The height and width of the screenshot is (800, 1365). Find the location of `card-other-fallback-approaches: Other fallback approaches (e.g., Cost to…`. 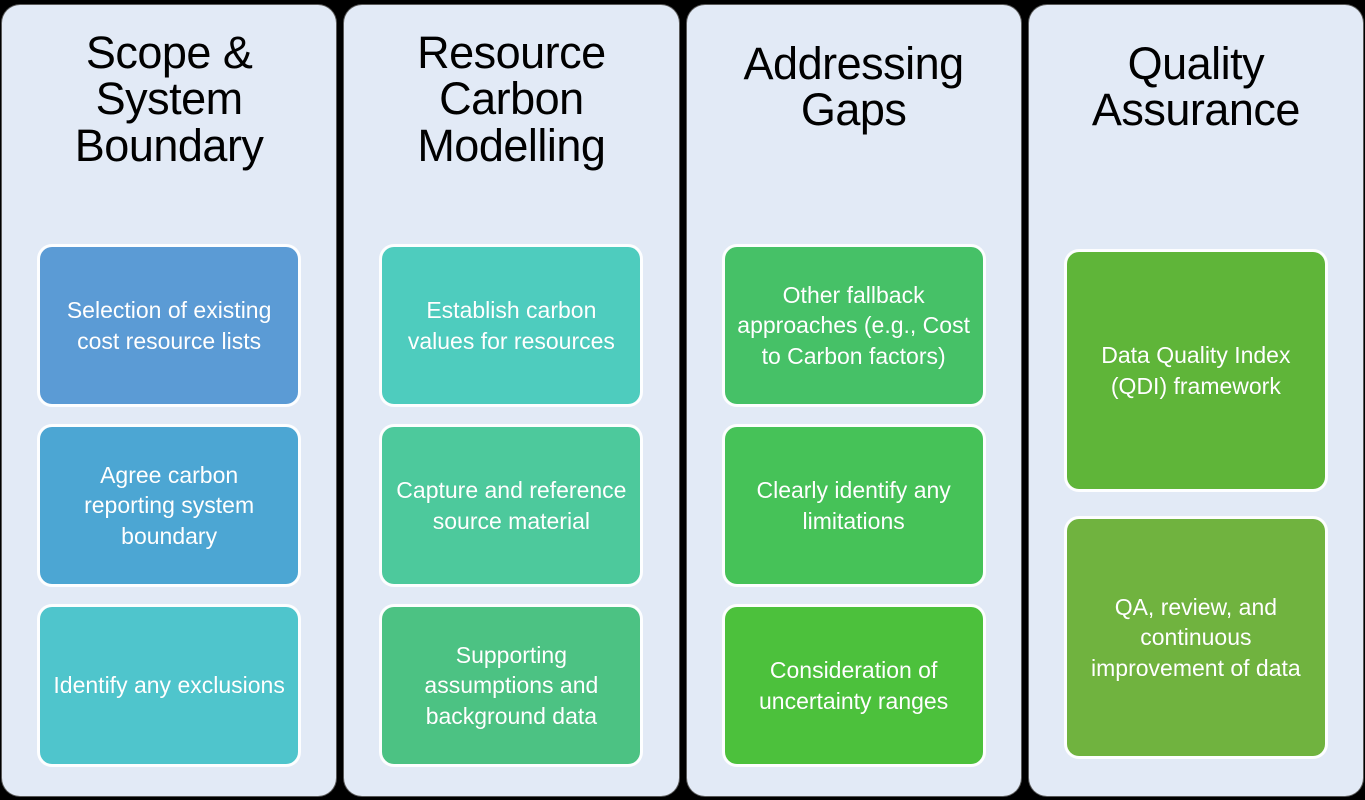

card-other-fallback-approaches: Other fallback approaches (e.g., Cost to… is located at coordinates (853, 325).